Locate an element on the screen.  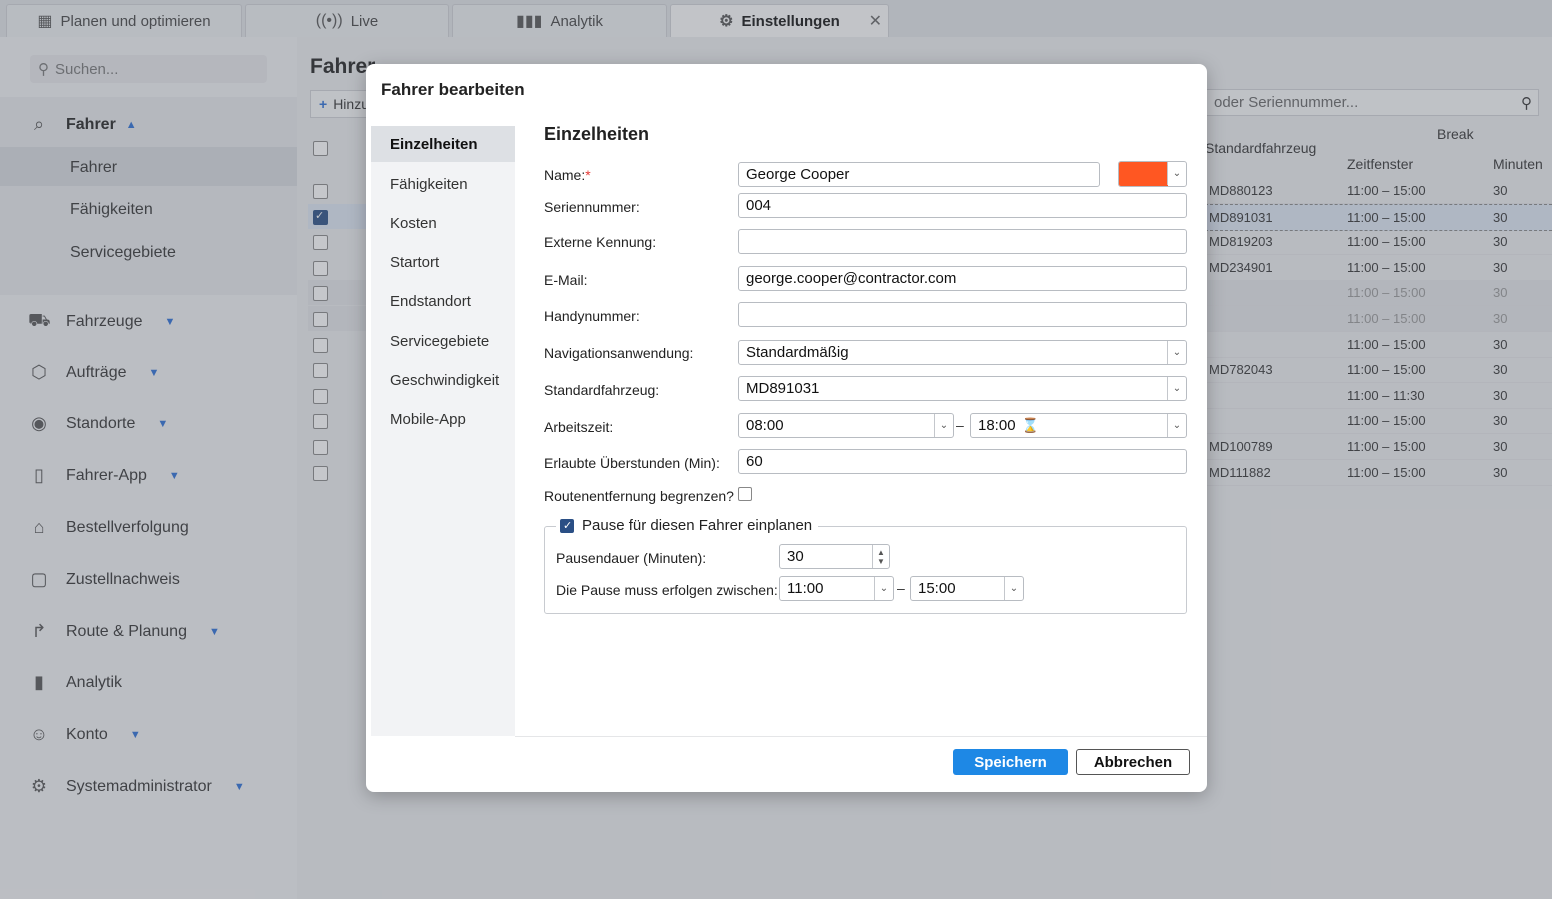
nav-geschwindigkeit: Geschwindigkeit is located at coordinates (444, 380).